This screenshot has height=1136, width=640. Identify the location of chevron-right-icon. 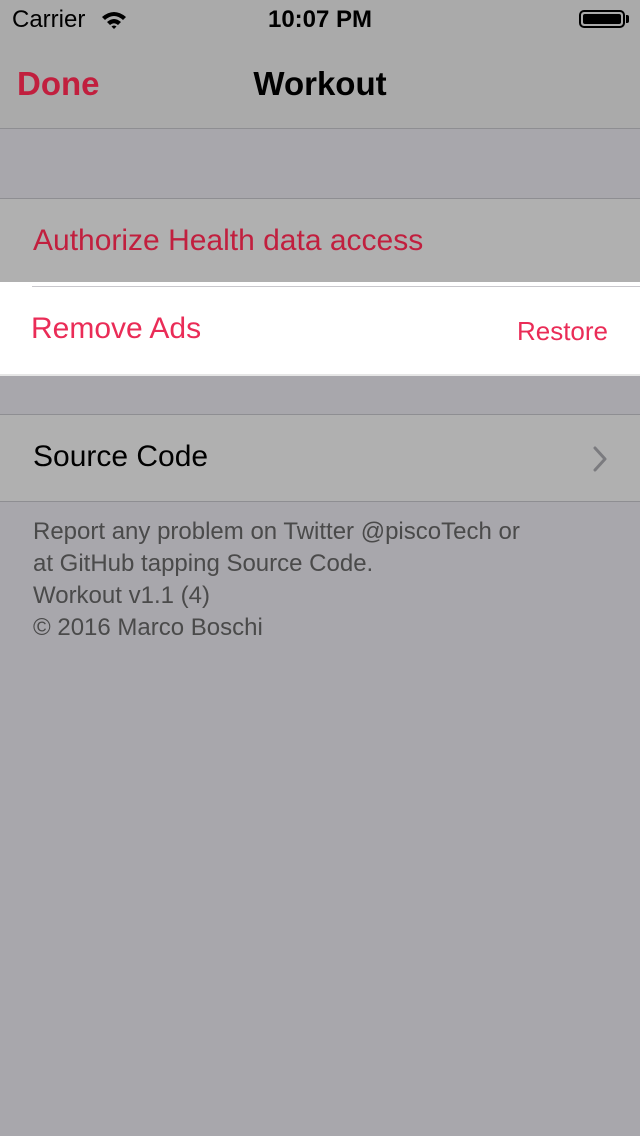
(600, 459).